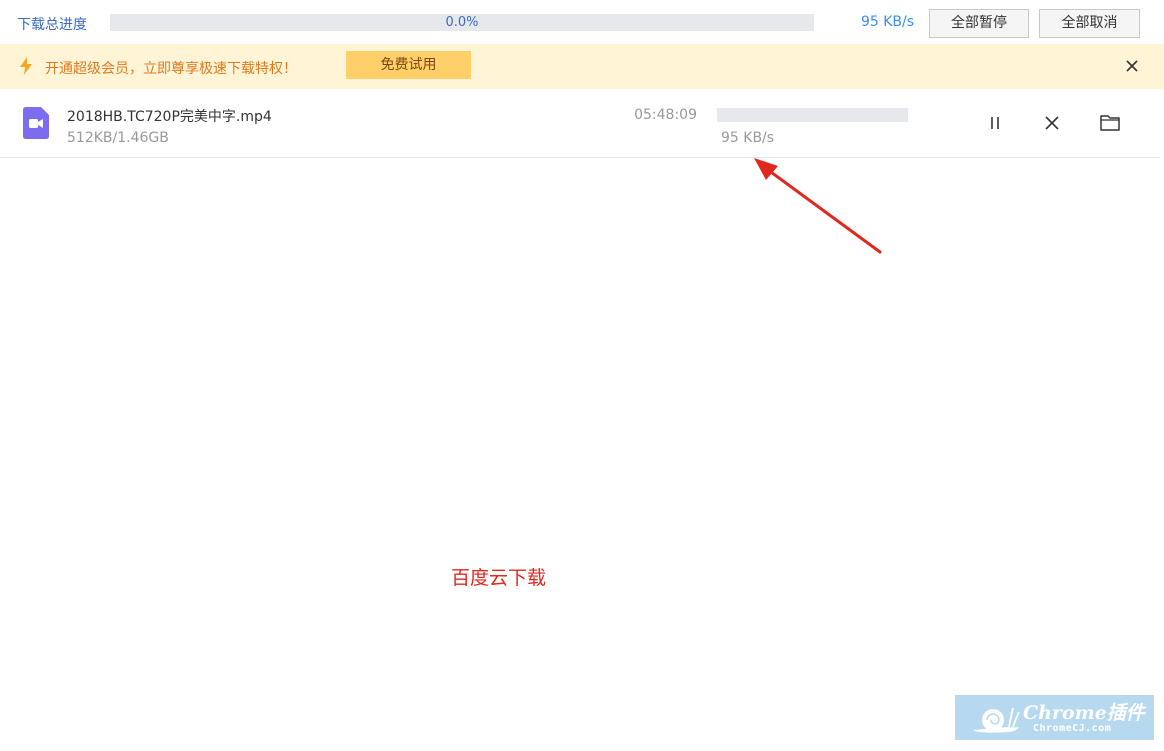 The width and height of the screenshot is (1164, 751). I want to click on free-trial-button: 免费试用, so click(408, 65).